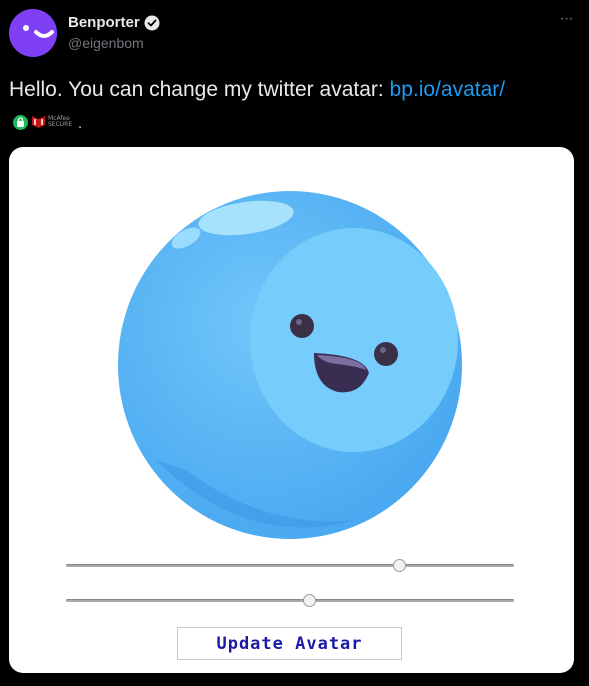 The image size is (589, 686). I want to click on verified-badge-icon, so click(152, 23).